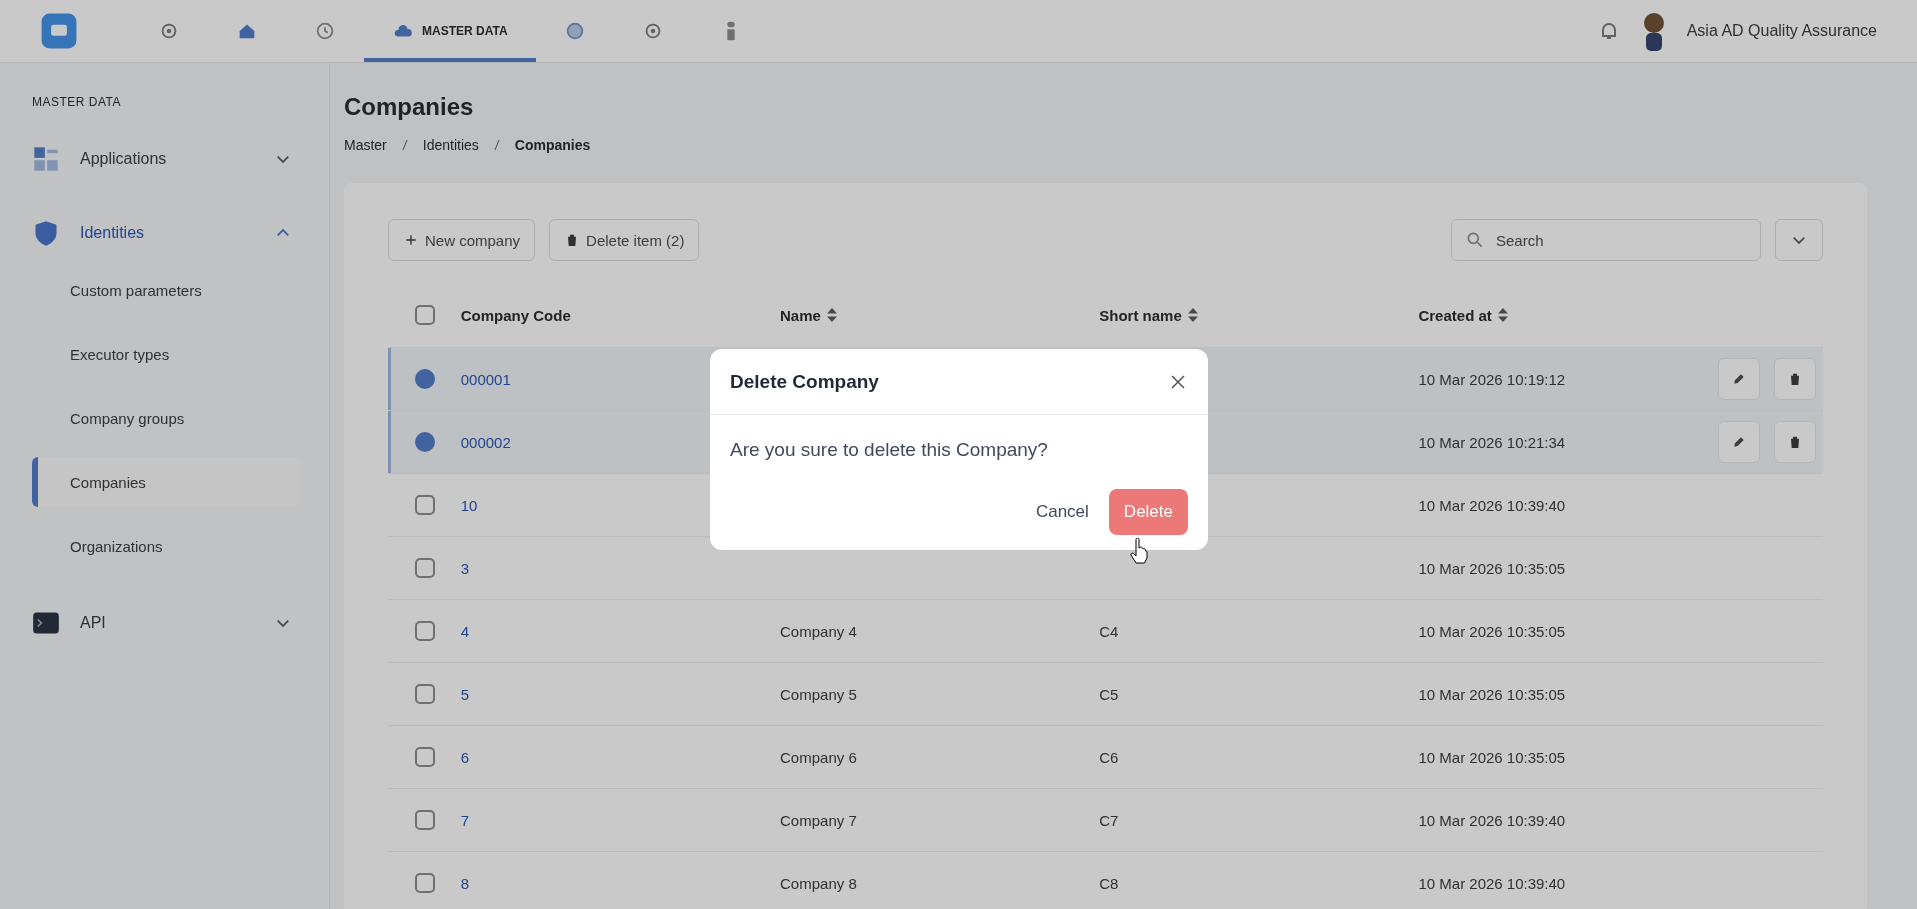 The image size is (1917, 909). What do you see at coordinates (818, 757) in the screenshot?
I see `table-cell: Company 6` at bounding box center [818, 757].